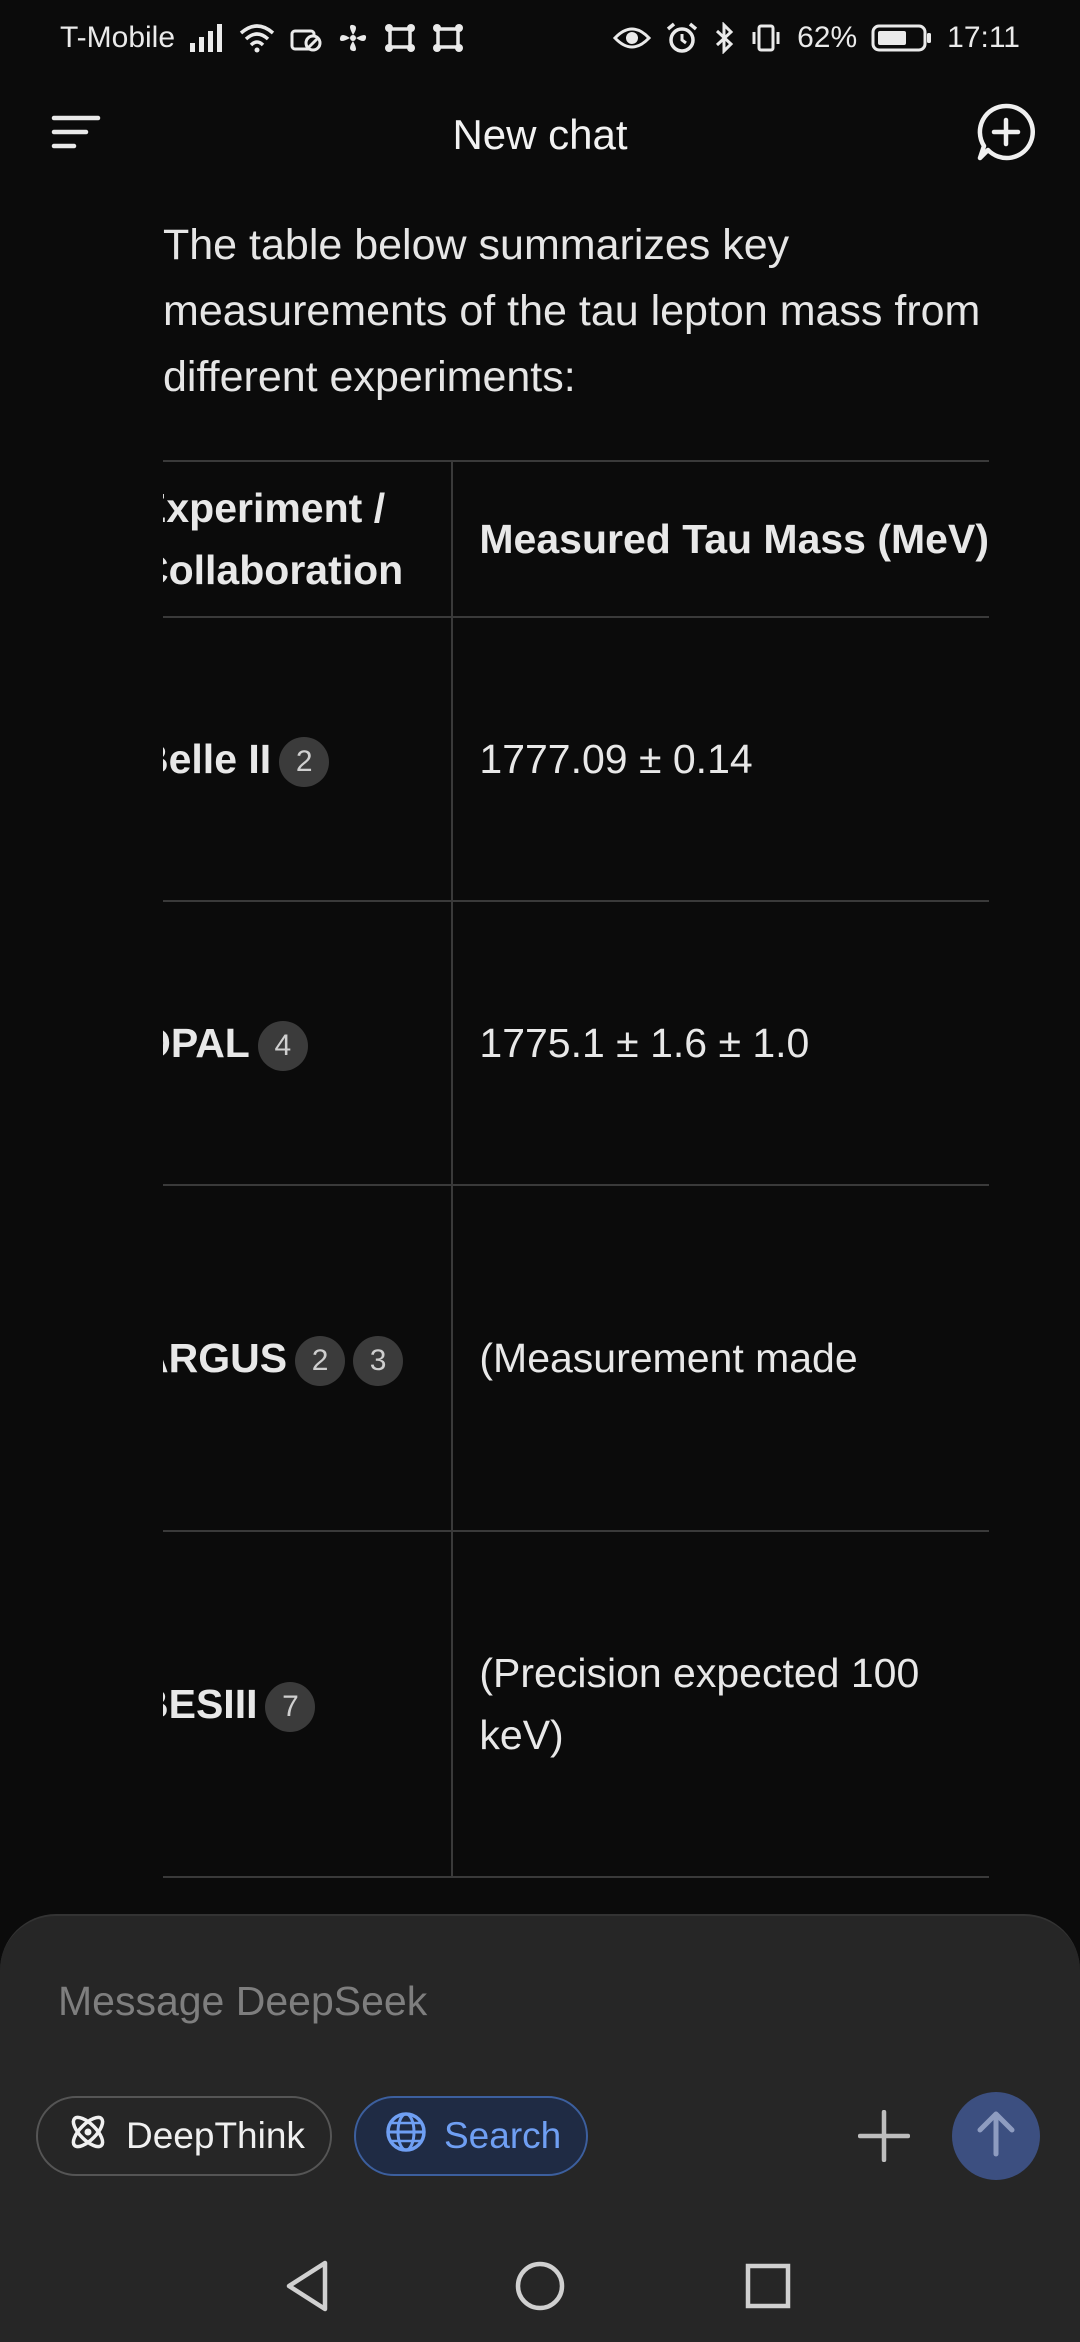  Describe the element at coordinates (682, 38) in the screenshot. I see `alarm-icon` at that location.